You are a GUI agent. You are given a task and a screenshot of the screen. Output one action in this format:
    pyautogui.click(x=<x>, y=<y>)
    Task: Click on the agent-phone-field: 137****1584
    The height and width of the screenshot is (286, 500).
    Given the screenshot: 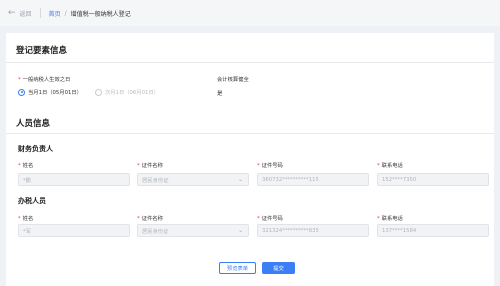 What is the action you would take?
    pyautogui.click(x=433, y=230)
    